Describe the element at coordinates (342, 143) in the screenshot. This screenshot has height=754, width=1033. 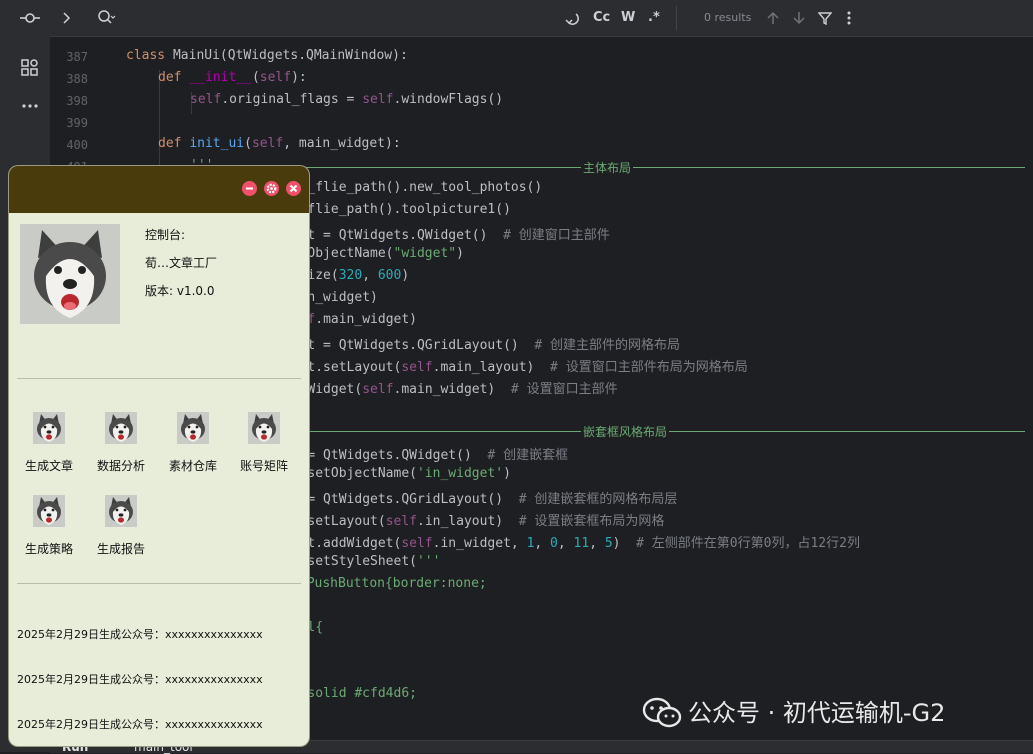
I see `code-token: , main_widget):` at that location.